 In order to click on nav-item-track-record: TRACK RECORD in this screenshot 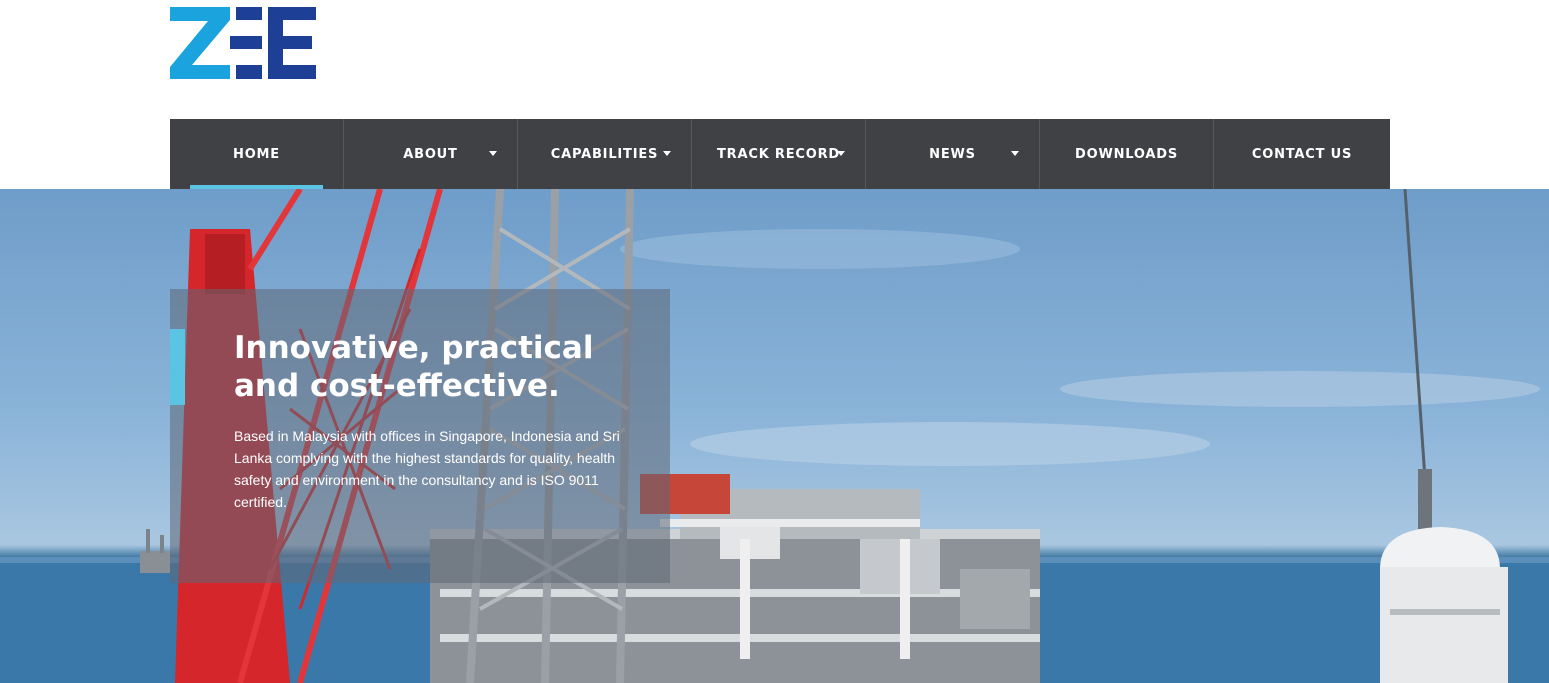, I will do `click(779, 154)`.